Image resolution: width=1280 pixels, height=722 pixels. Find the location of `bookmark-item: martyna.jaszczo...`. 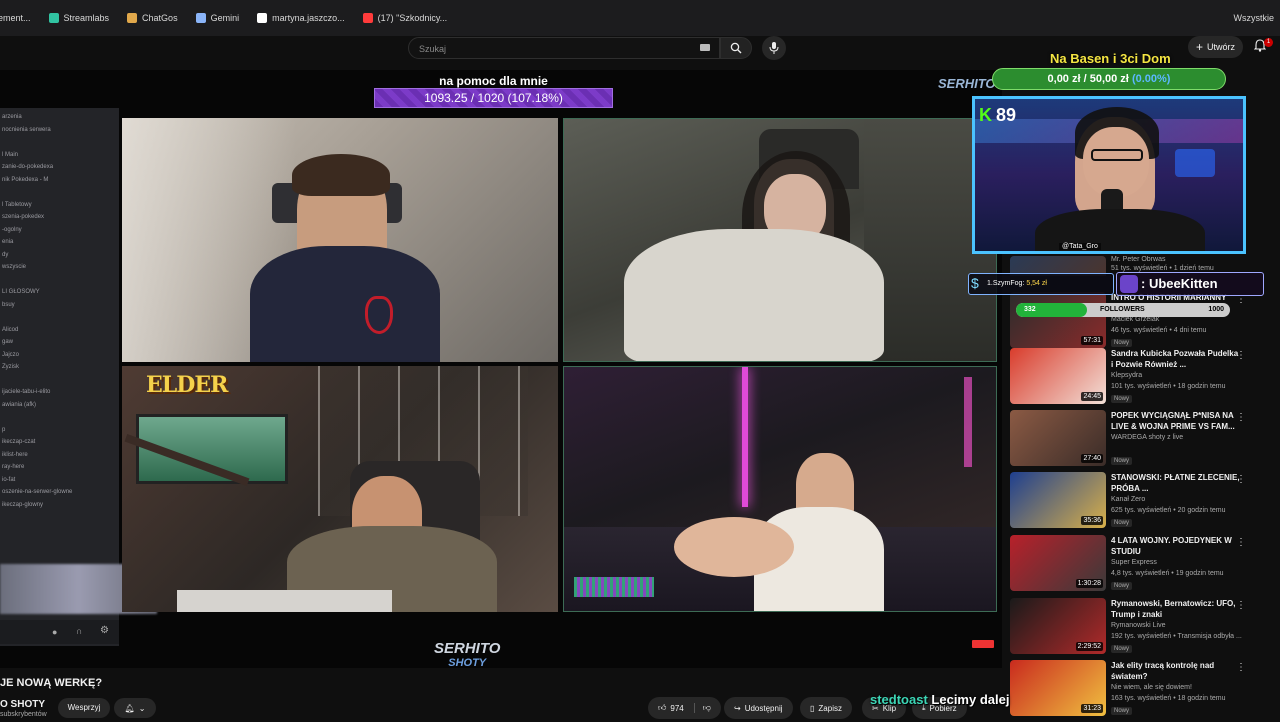

bookmark-item: martyna.jaszczo... is located at coordinates (301, 18).